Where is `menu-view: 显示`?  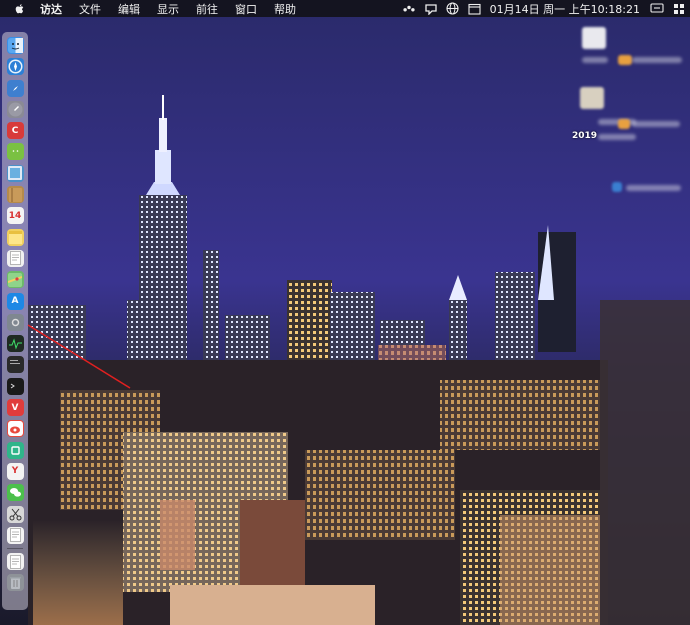
menu-view: 显示 is located at coordinates (168, 9).